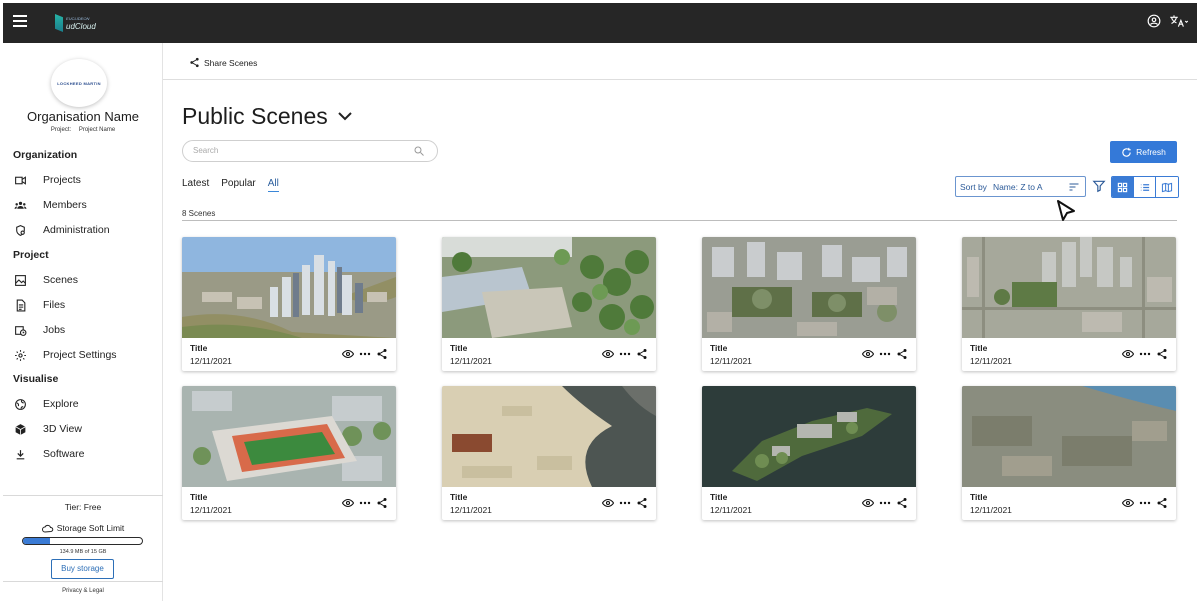 Image resolution: width=1200 pixels, height=601 pixels. What do you see at coordinates (345, 116) in the screenshot?
I see `chevron-down-icon` at bounding box center [345, 116].